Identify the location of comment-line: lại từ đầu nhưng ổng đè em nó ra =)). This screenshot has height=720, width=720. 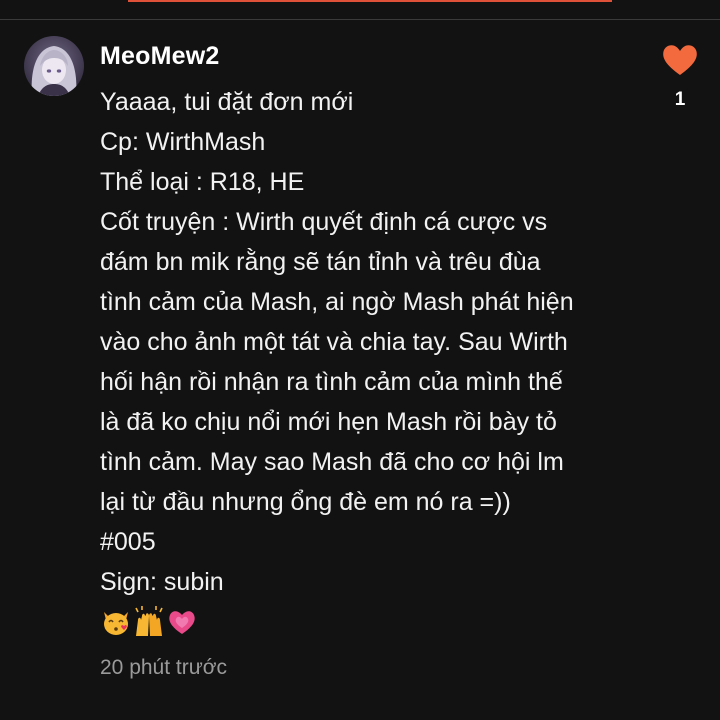
(305, 502).